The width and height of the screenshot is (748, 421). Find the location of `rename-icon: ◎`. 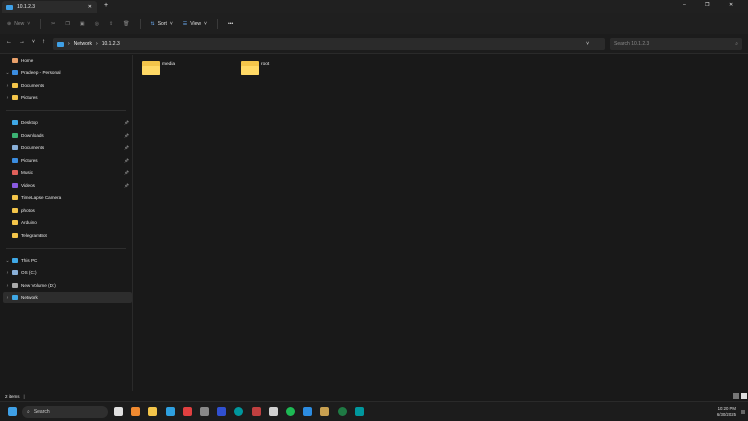

rename-icon: ◎ is located at coordinates (97, 24).